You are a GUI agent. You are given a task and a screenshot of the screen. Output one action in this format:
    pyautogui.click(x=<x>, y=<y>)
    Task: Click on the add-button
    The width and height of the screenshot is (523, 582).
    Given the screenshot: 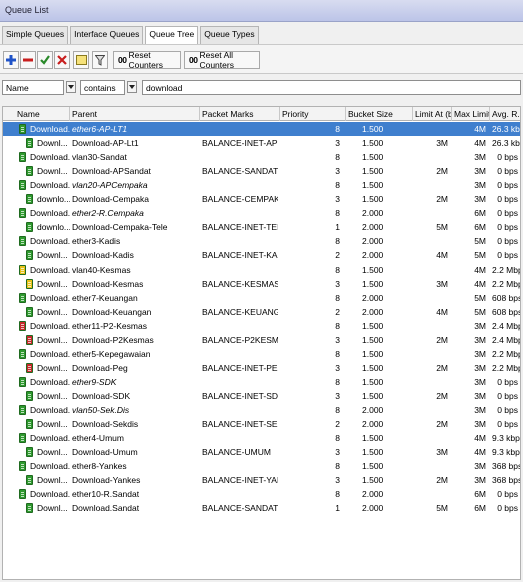 What is the action you would take?
    pyautogui.click(x=11, y=60)
    